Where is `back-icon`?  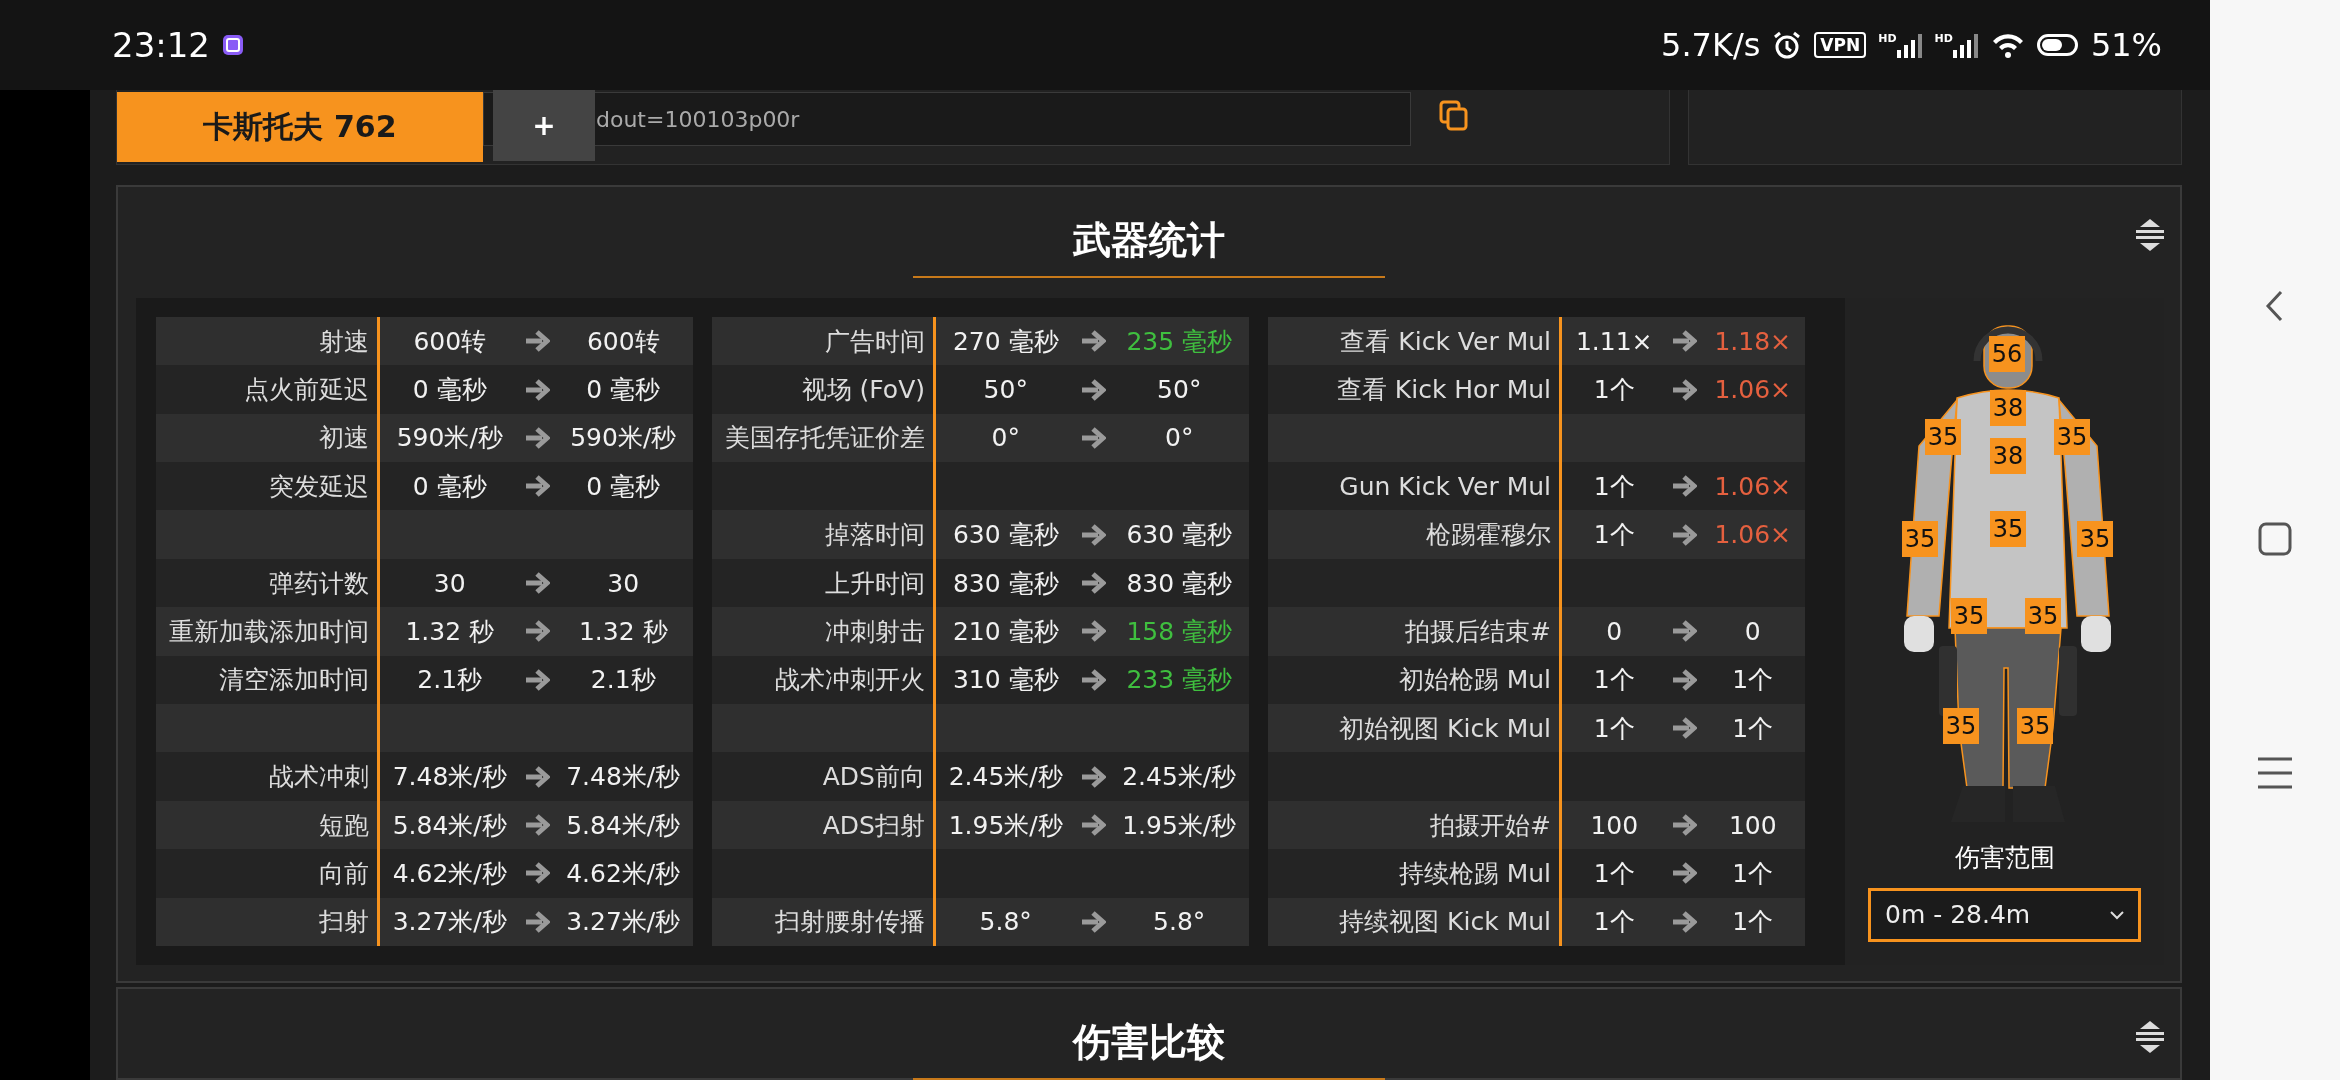
back-icon is located at coordinates (2275, 306).